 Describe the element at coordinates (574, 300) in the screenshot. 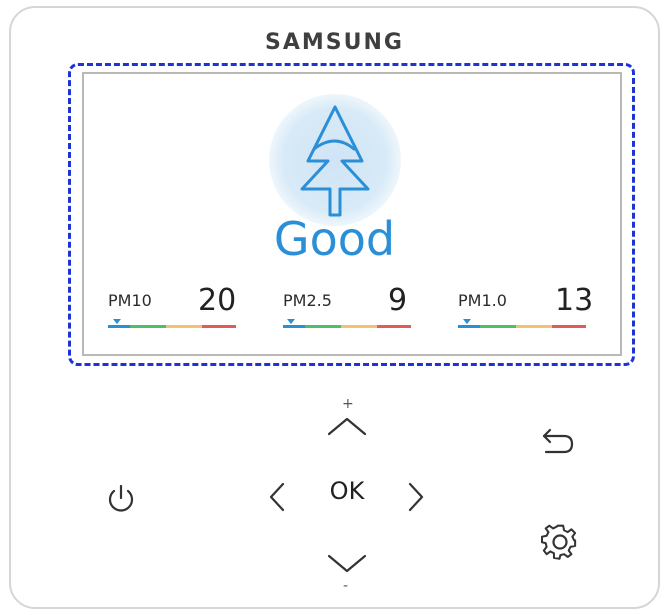

I see `pm1-value: 13` at that location.